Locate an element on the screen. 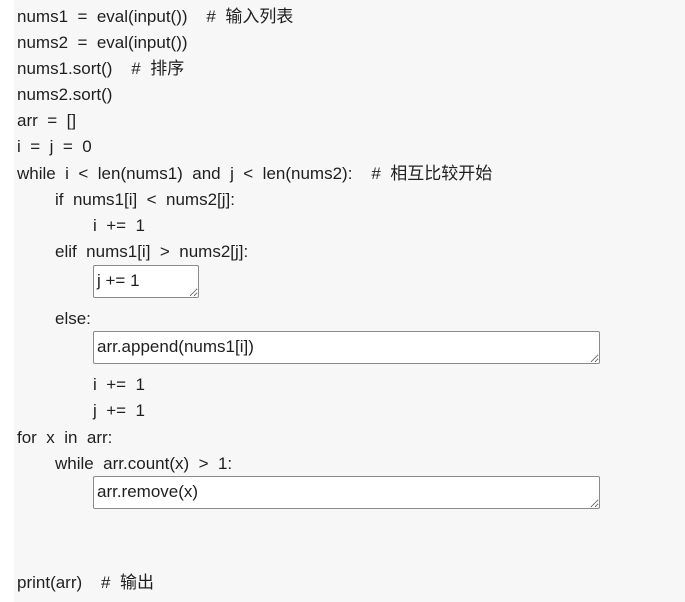 The width and height of the screenshot is (685, 602). code-line-index-init: i = j = 0 is located at coordinates (54, 146).